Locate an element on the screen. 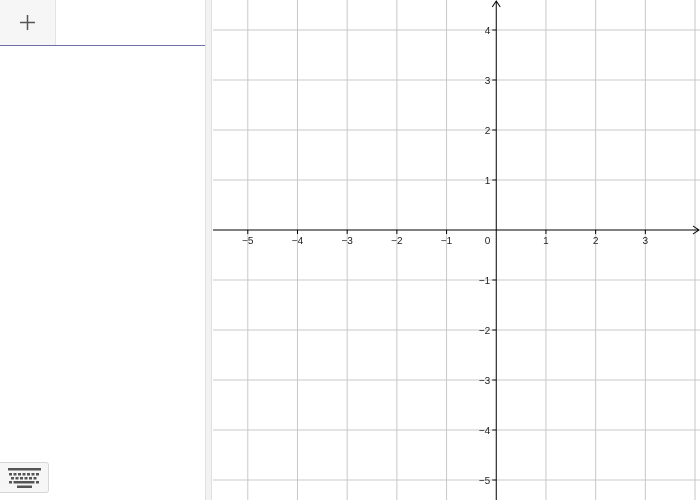 Image resolution: width=700 pixels, height=500 pixels. y-tick-label: −1 is located at coordinates (485, 281).